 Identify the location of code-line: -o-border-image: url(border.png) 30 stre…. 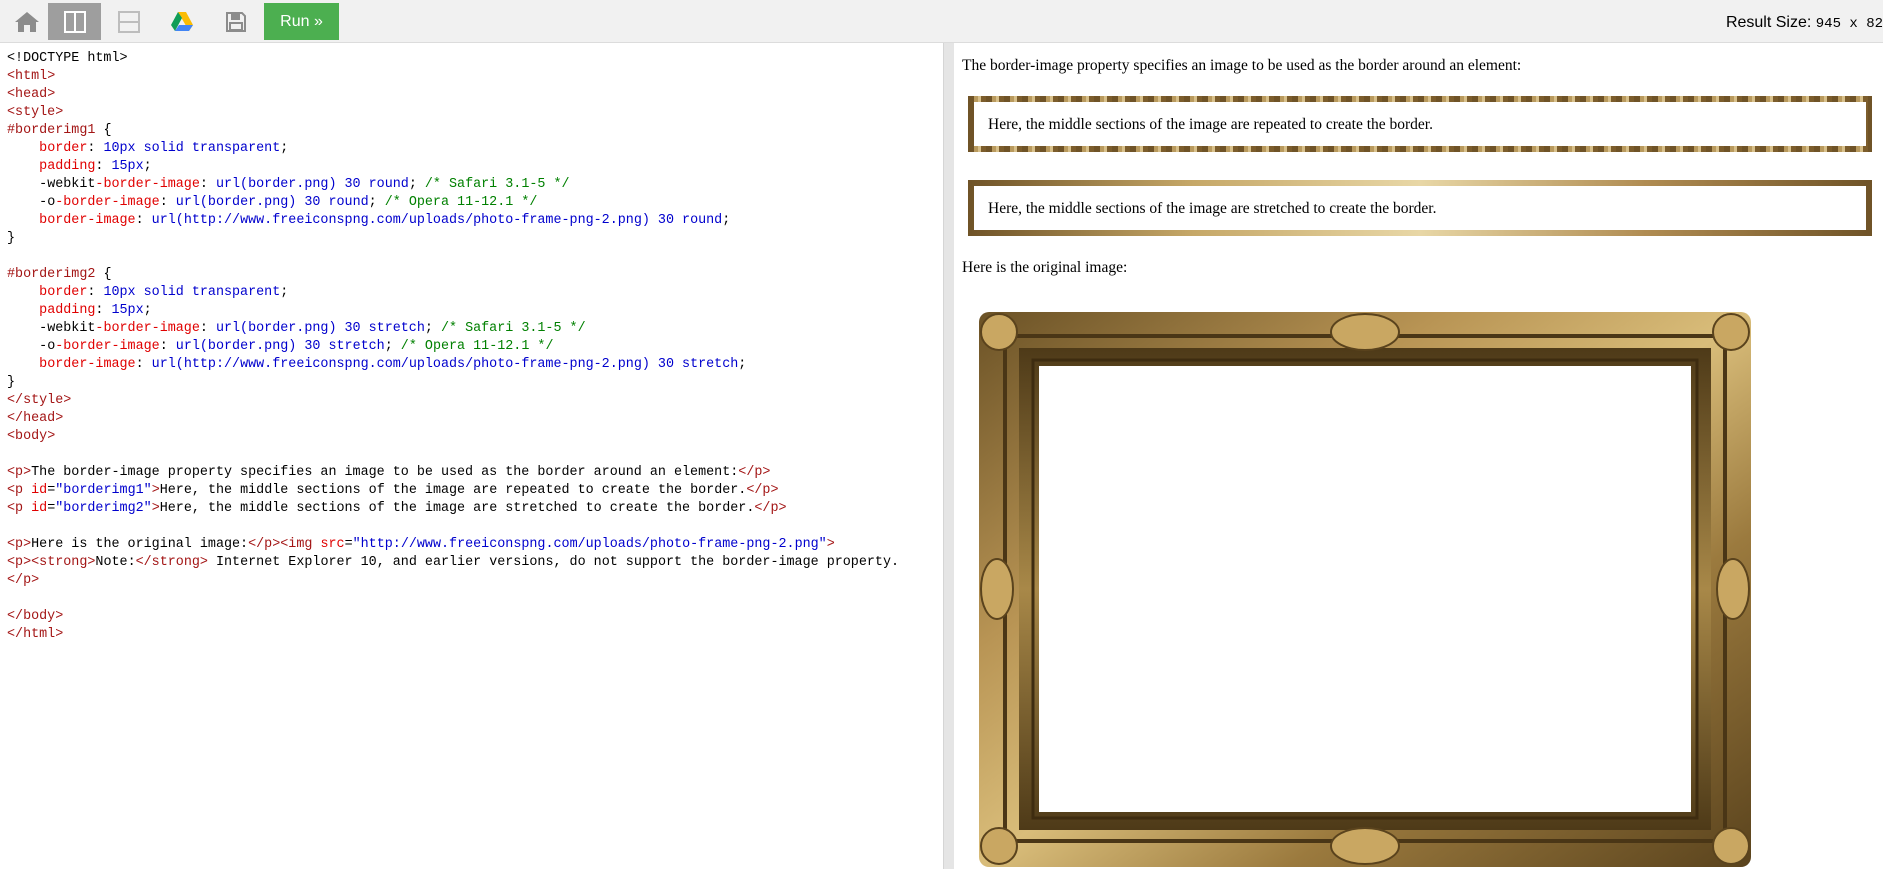
(453, 347).